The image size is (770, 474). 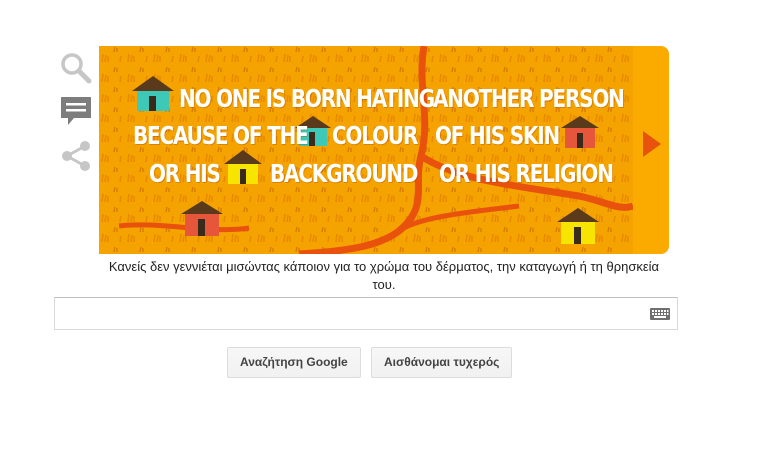 What do you see at coordinates (442, 362) in the screenshot?
I see `feeling-lucky-button: Αισθάνομαι τυχερός` at bounding box center [442, 362].